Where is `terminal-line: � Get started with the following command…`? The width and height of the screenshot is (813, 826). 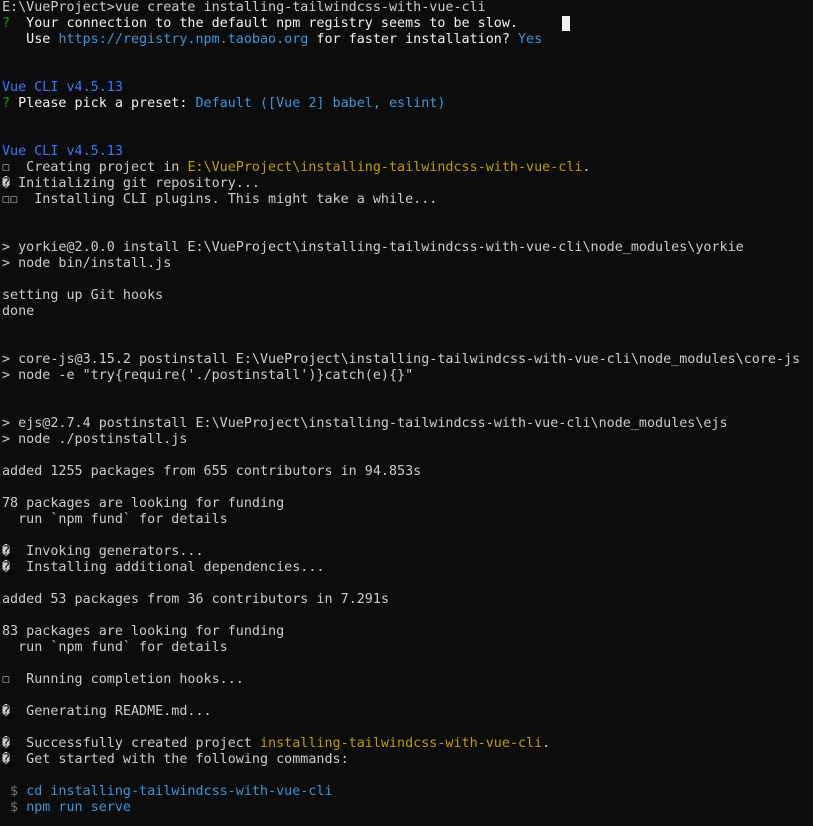 terminal-line: � Get started with the following command… is located at coordinates (406, 760).